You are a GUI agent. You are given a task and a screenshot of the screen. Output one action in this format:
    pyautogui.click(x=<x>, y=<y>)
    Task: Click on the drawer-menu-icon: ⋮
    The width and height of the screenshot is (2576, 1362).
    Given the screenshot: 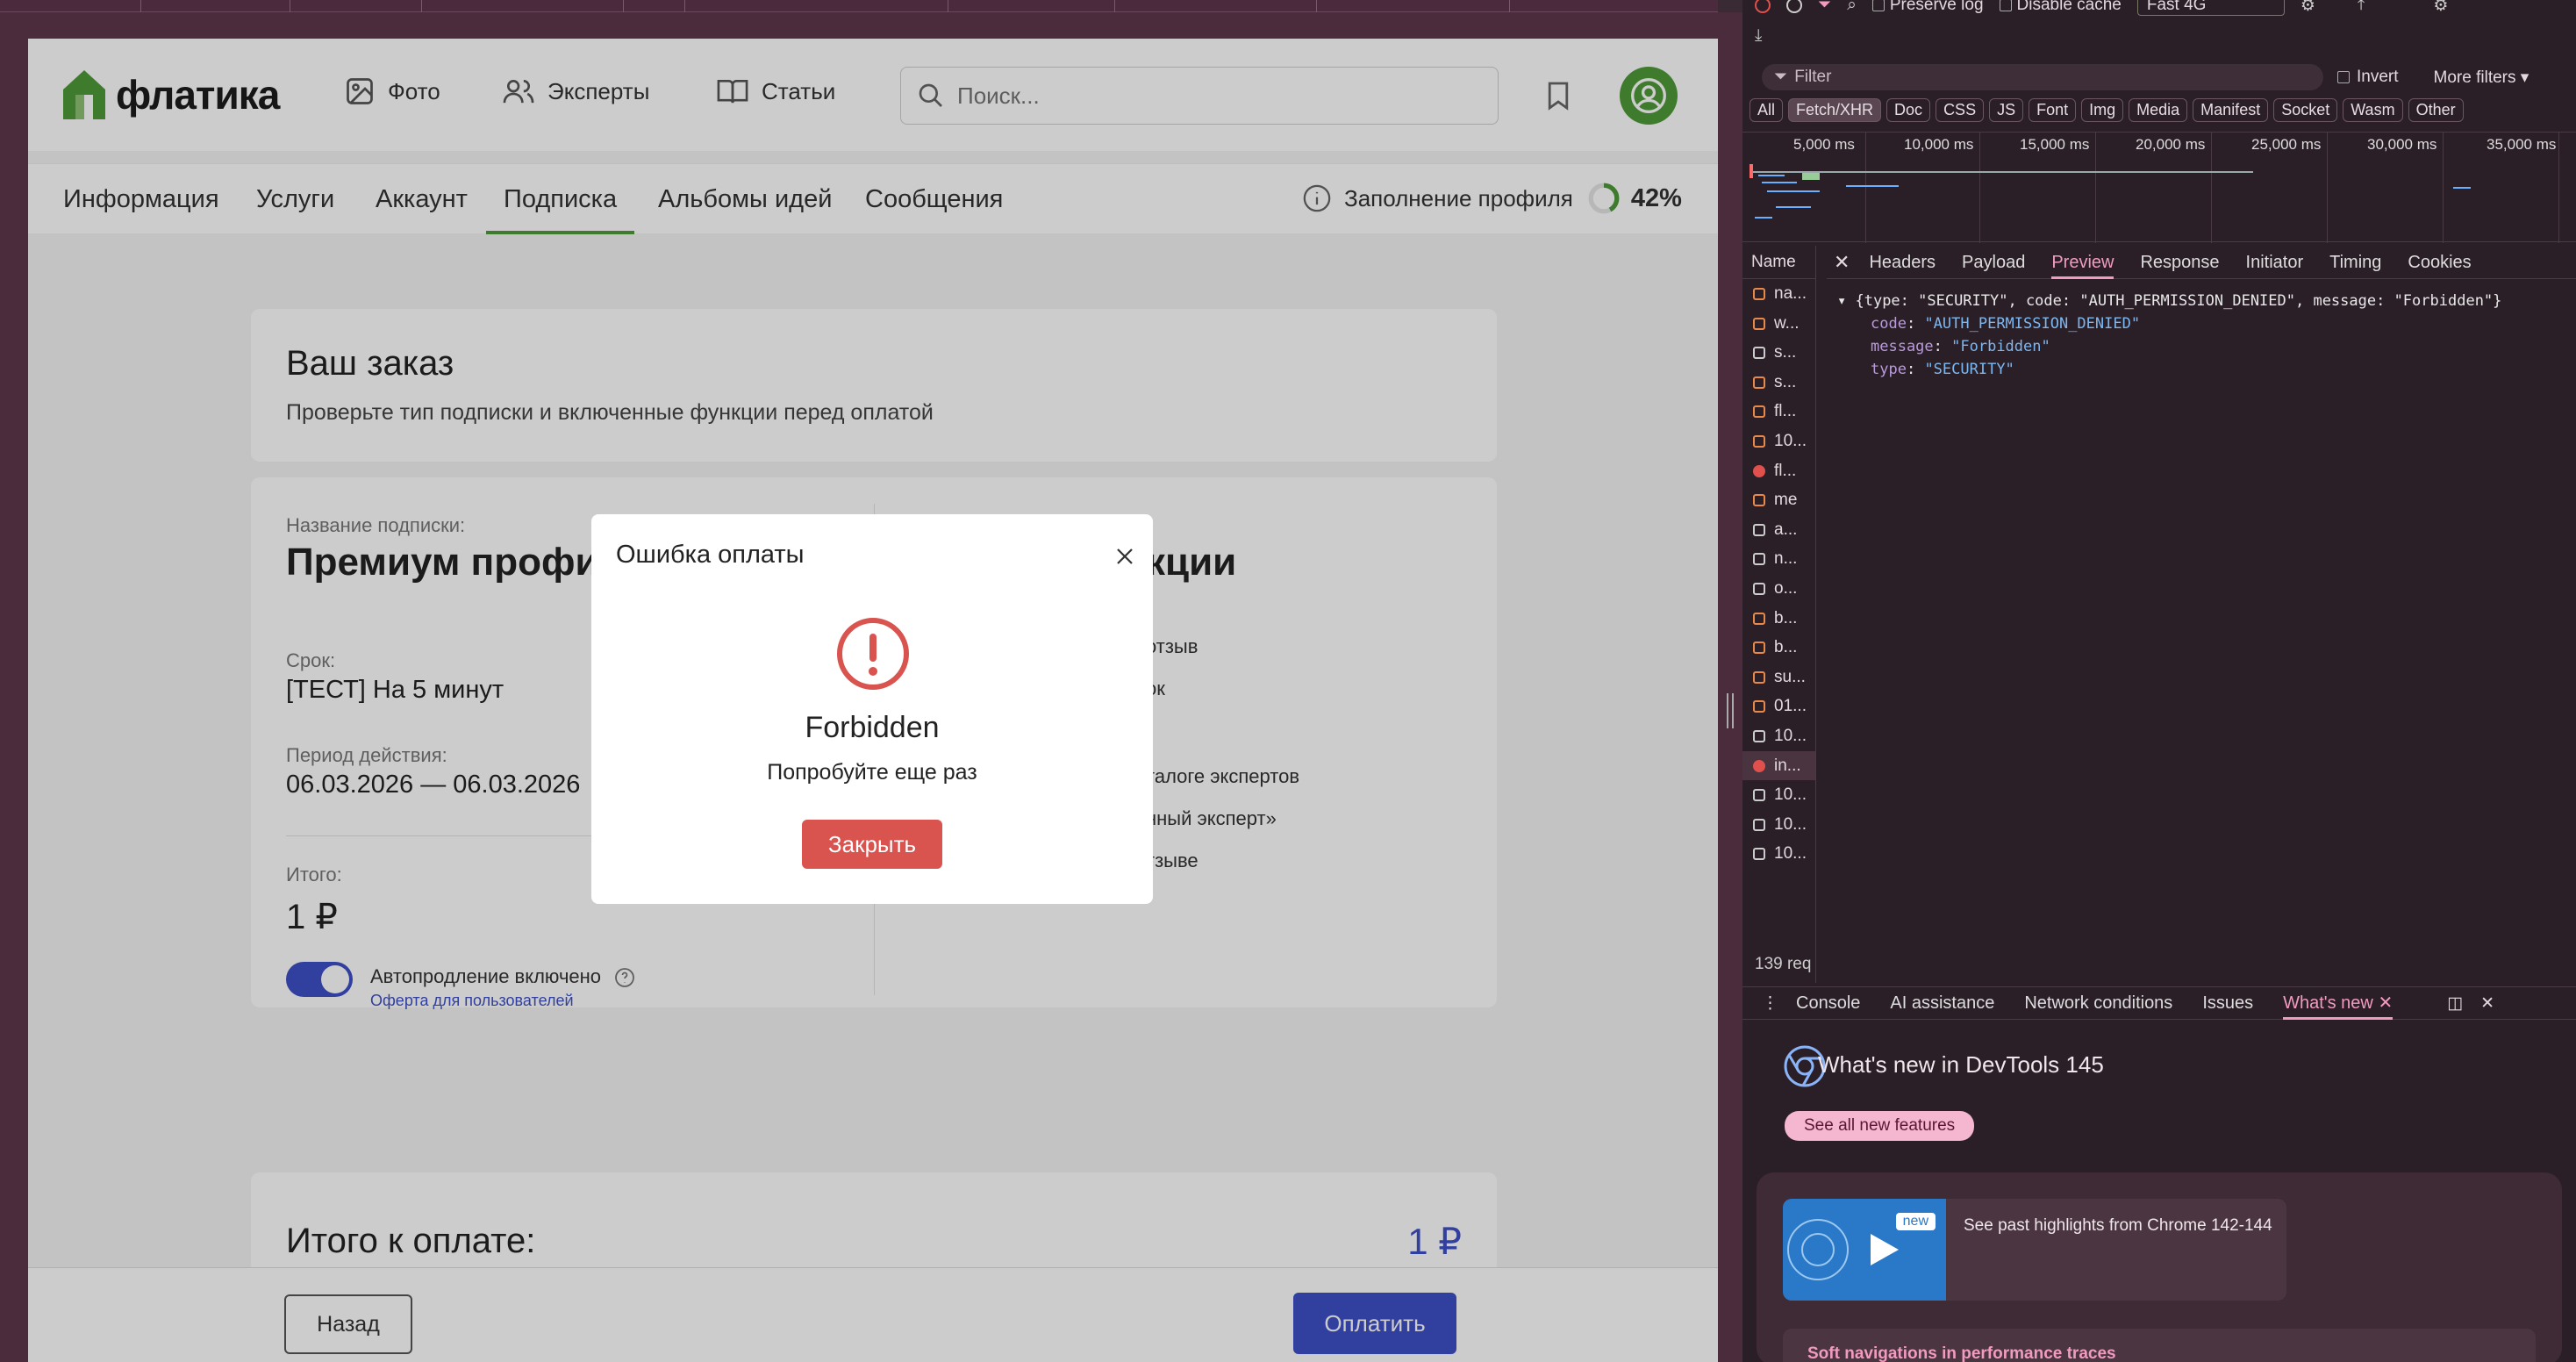 What is the action you would take?
    pyautogui.click(x=1770, y=1003)
    